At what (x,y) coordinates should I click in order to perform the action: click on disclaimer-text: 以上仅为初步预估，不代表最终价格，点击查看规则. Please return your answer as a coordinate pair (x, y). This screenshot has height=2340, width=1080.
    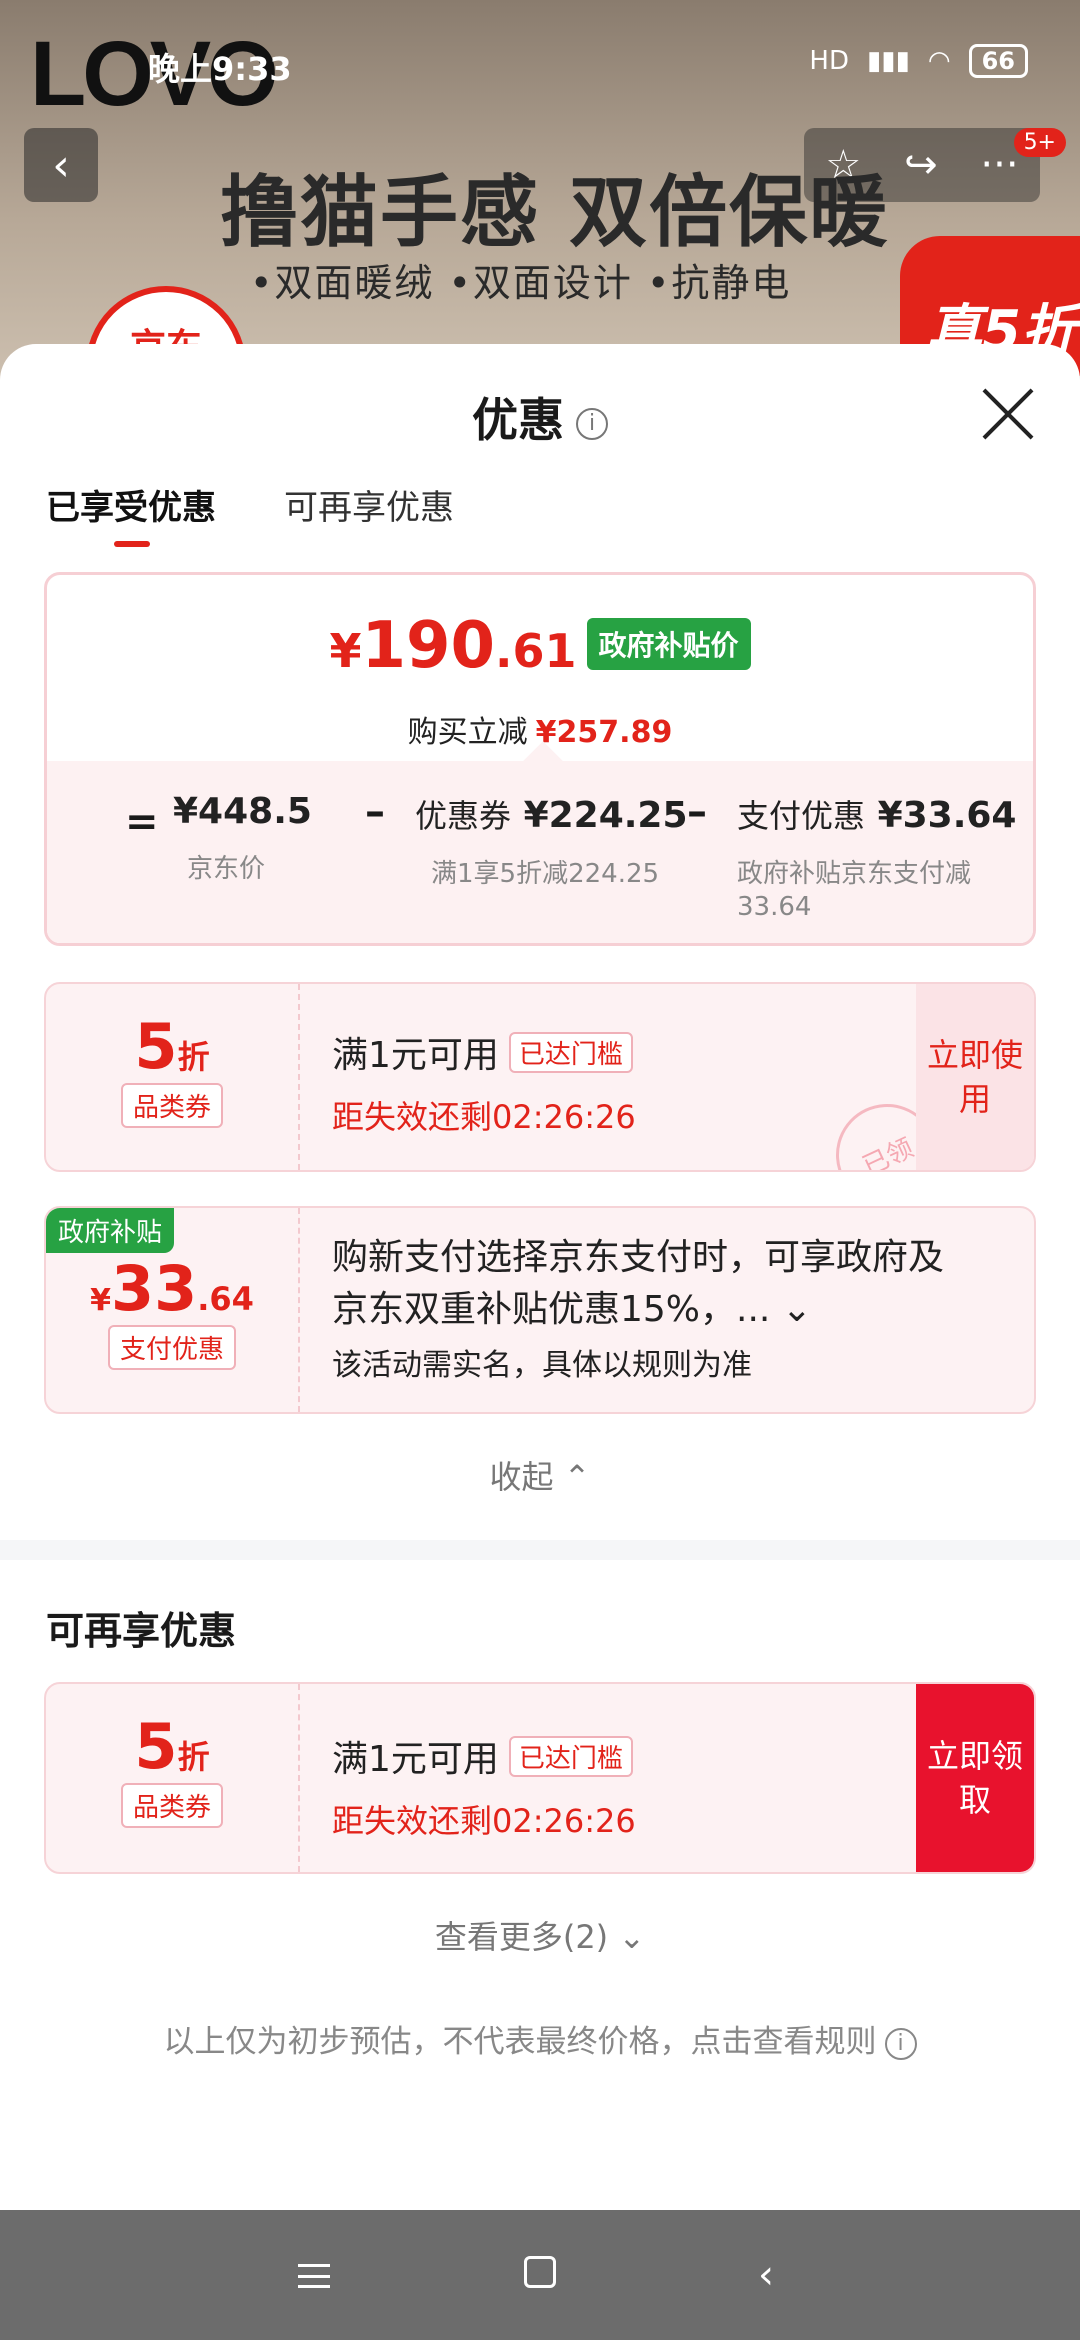
    Looking at the image, I should click on (520, 2042).